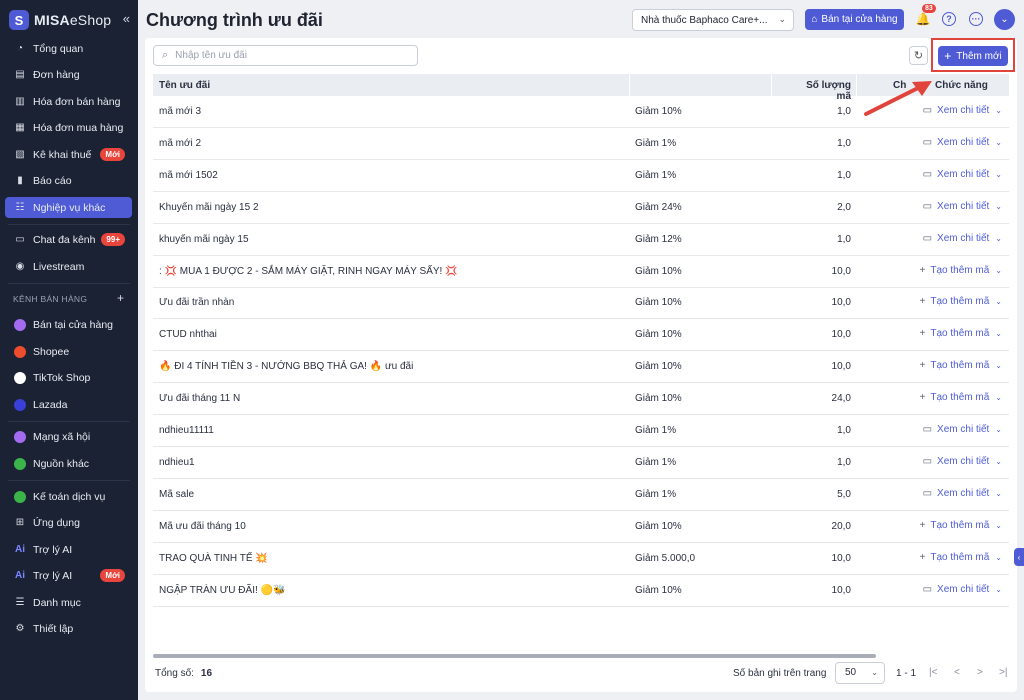 The image size is (1024, 700). I want to click on table-row: CTUD nhthai Giảm 10% 10,0 + Tạo thêm mã ⌄, so click(581, 335).